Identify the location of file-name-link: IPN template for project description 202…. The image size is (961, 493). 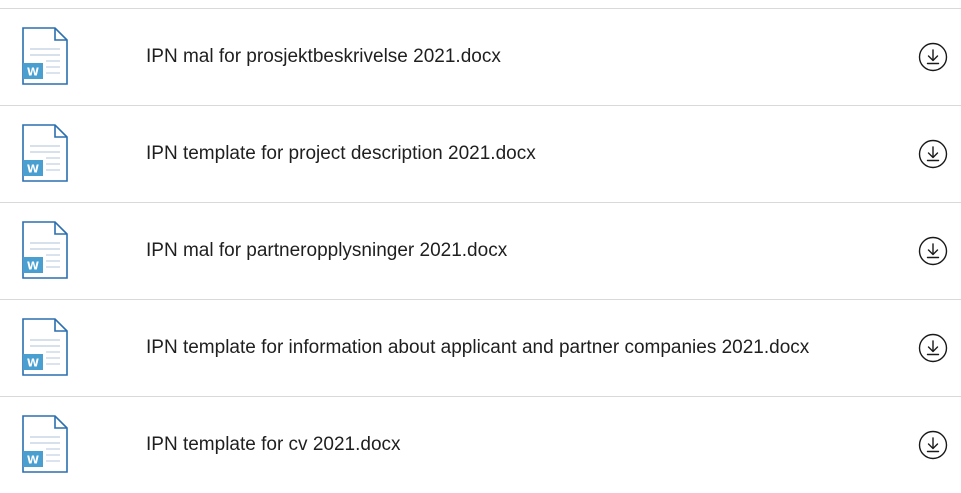
(498, 154).